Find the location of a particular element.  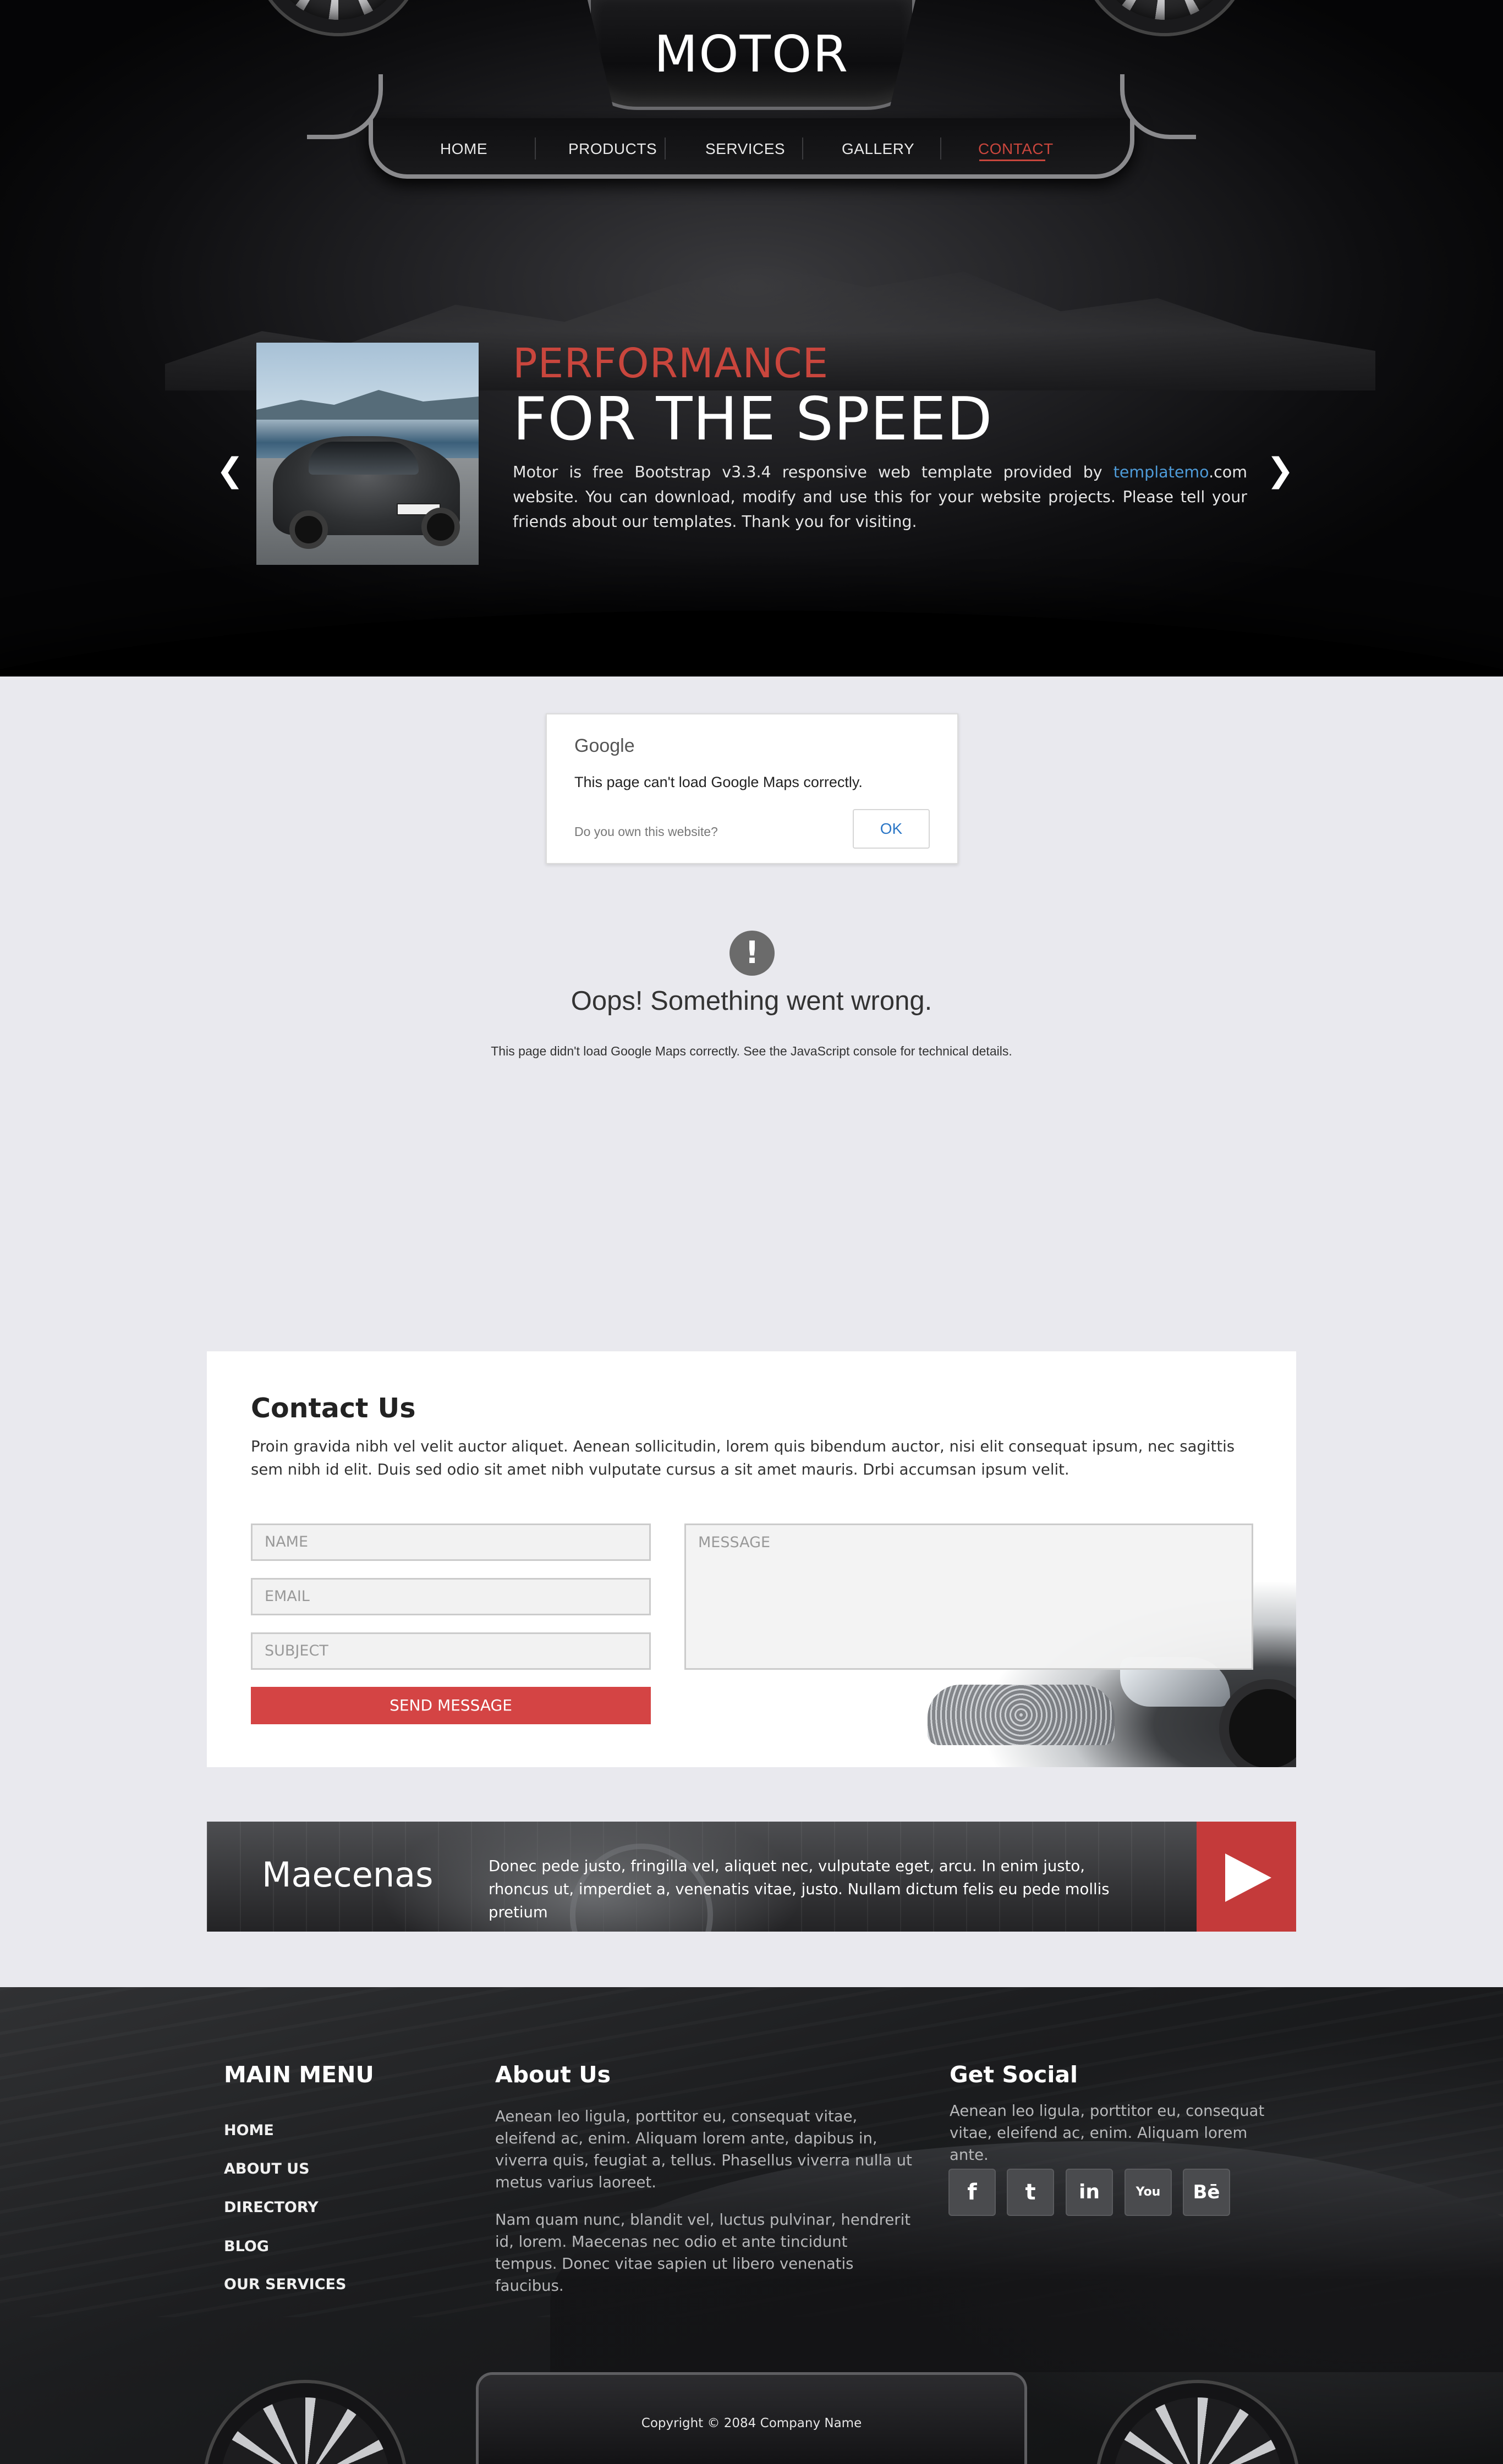

footer-link-our-services: OUR SERVICES is located at coordinates (285, 2284).